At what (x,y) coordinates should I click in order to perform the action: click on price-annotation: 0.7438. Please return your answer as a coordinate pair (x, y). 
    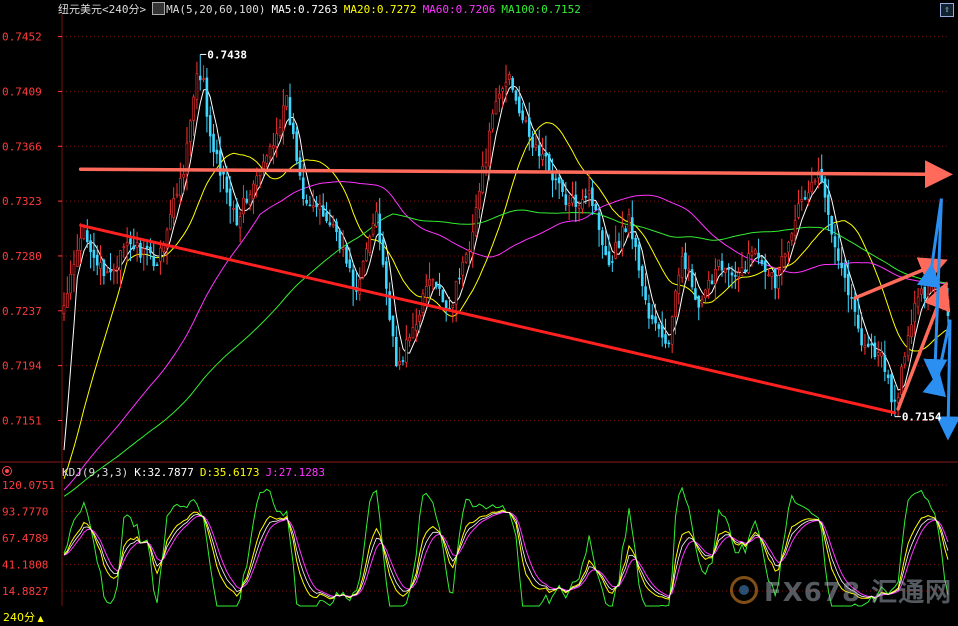
    Looking at the image, I should click on (227, 54).